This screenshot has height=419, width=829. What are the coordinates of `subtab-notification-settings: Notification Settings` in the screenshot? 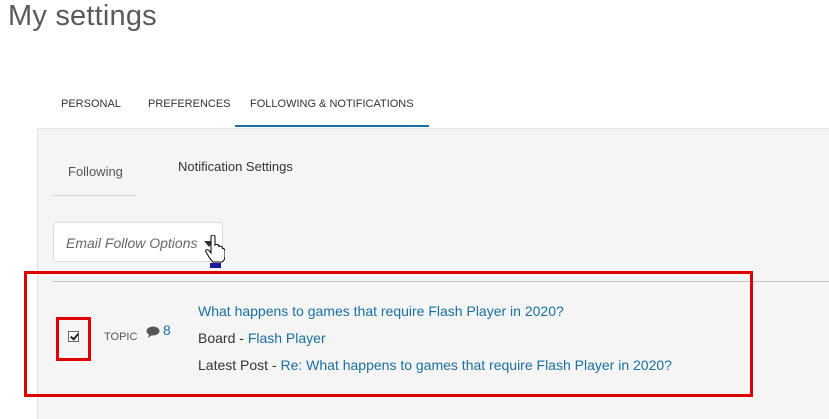 It's located at (235, 166).